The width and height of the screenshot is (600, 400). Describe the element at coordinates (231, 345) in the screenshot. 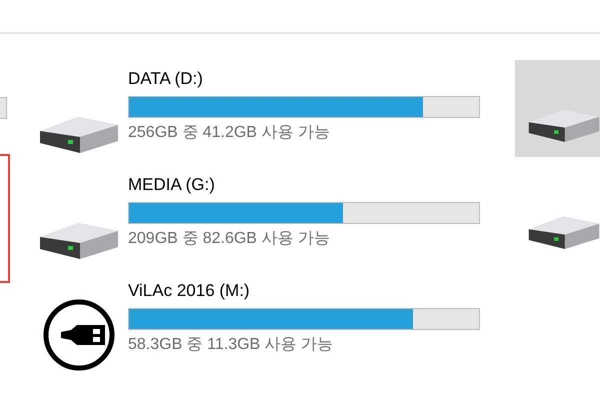

I see `free-space-text: 58.3GB 중 11.3GB 사용 가능` at that location.